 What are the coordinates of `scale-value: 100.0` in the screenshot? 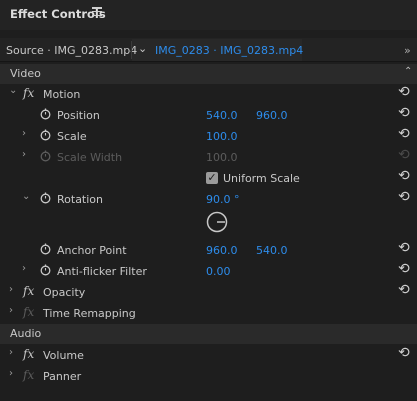 It's located at (222, 136).